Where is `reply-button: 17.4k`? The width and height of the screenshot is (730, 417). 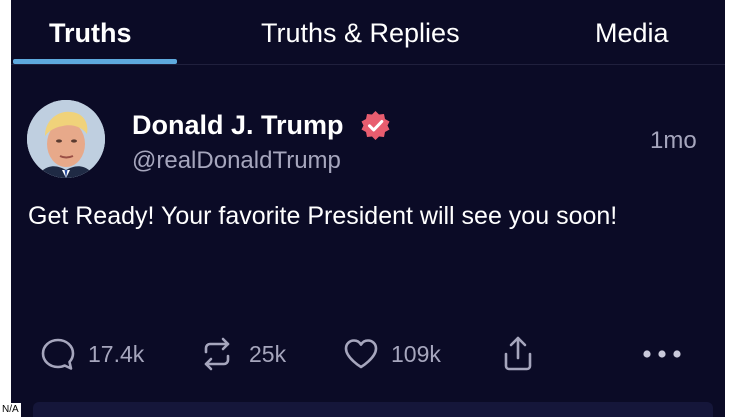
reply-button: 17.4k is located at coordinates (99, 354).